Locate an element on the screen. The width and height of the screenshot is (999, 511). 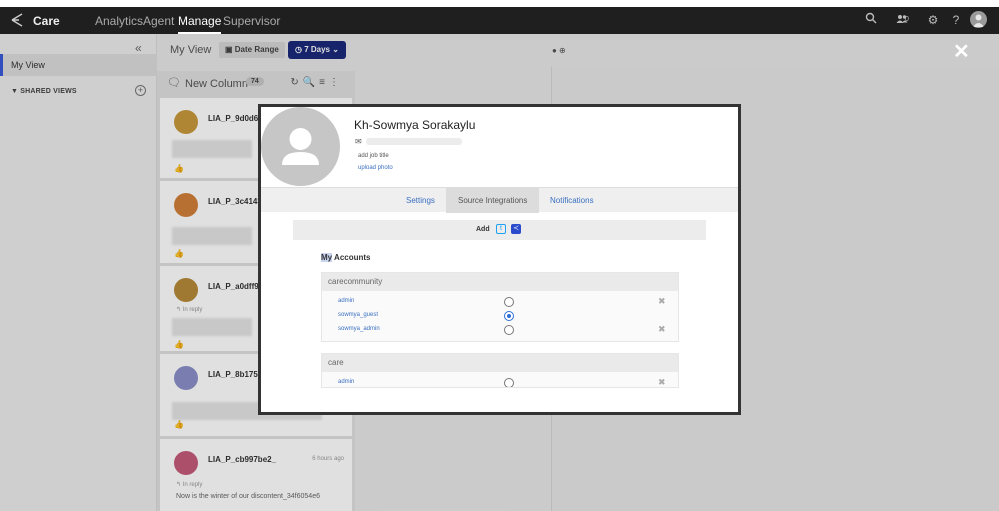
tab-notifications: Notifications is located at coordinates (572, 200).